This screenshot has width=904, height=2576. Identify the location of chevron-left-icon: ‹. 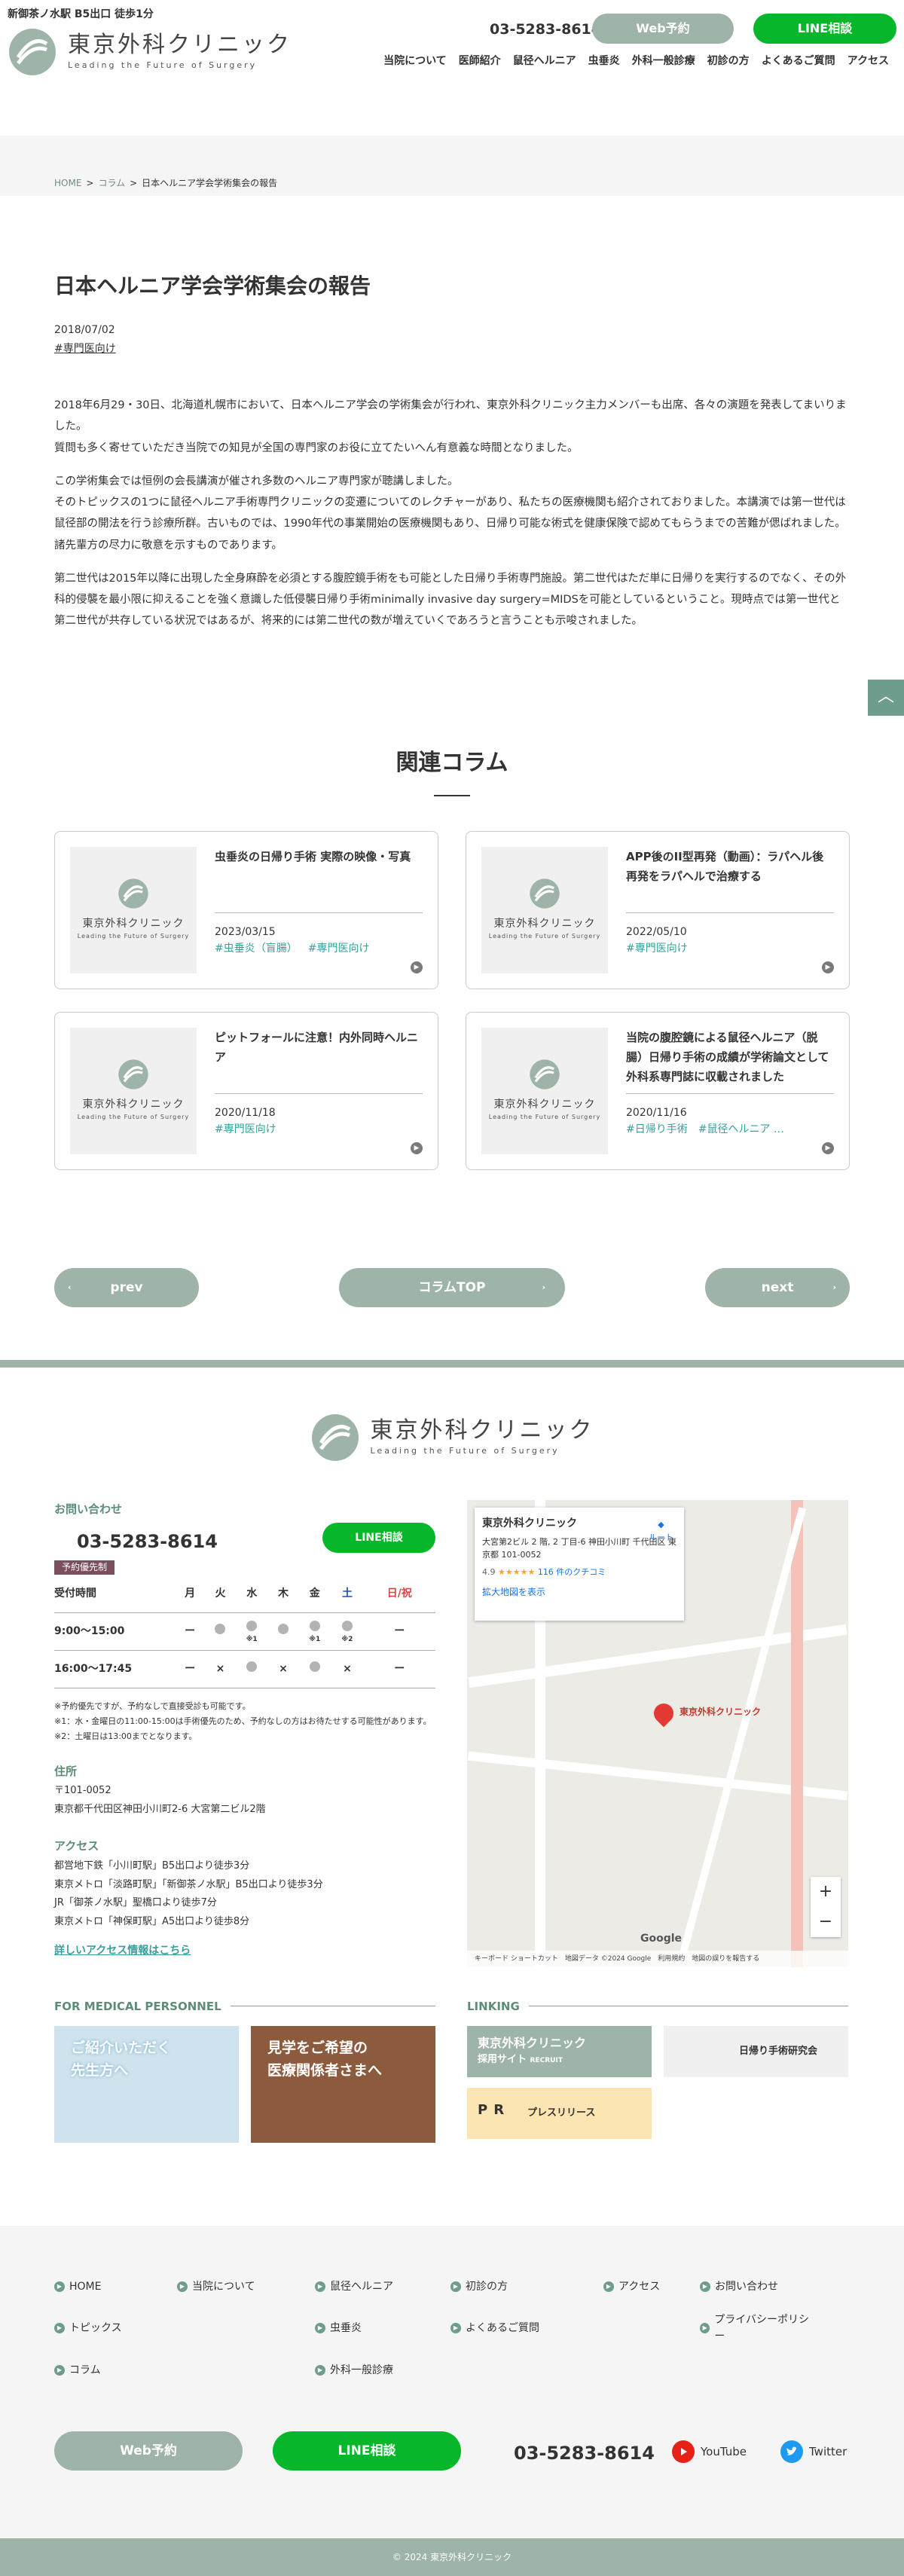
(70, 1287).